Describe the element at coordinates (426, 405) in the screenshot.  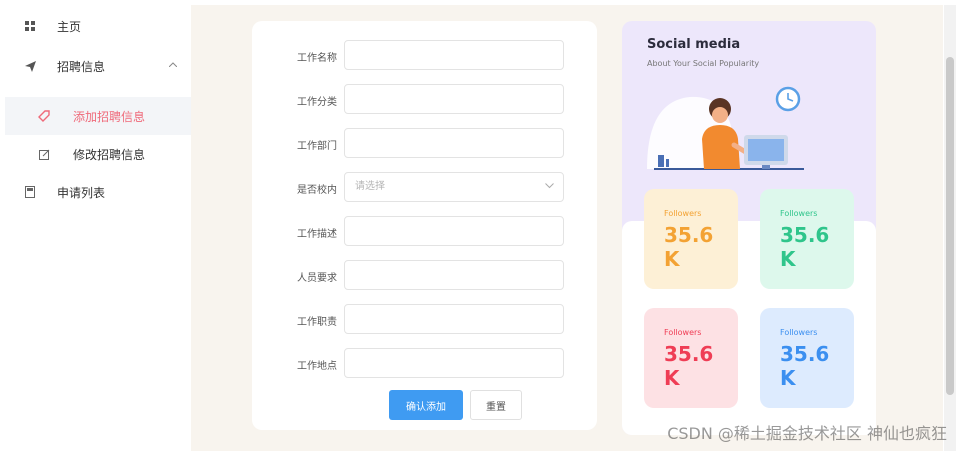
I see `submit-button: 确认添加` at that location.